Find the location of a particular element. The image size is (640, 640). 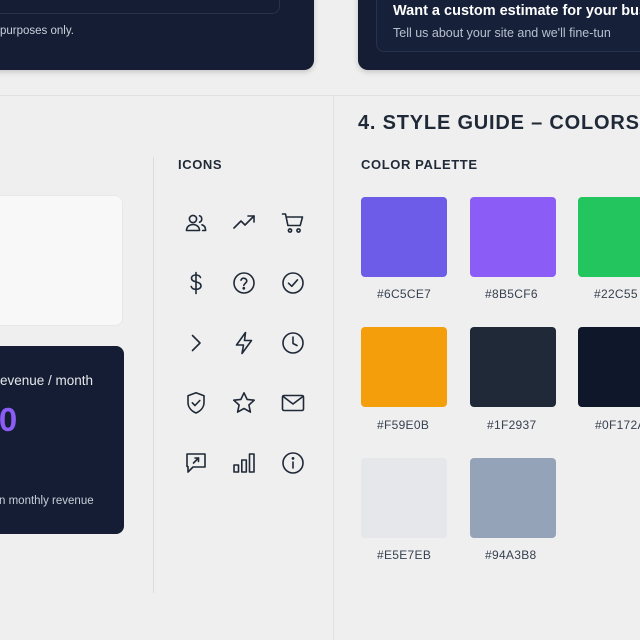

swatch-secondary-label: #8B5CF6 is located at coordinates (511, 294).